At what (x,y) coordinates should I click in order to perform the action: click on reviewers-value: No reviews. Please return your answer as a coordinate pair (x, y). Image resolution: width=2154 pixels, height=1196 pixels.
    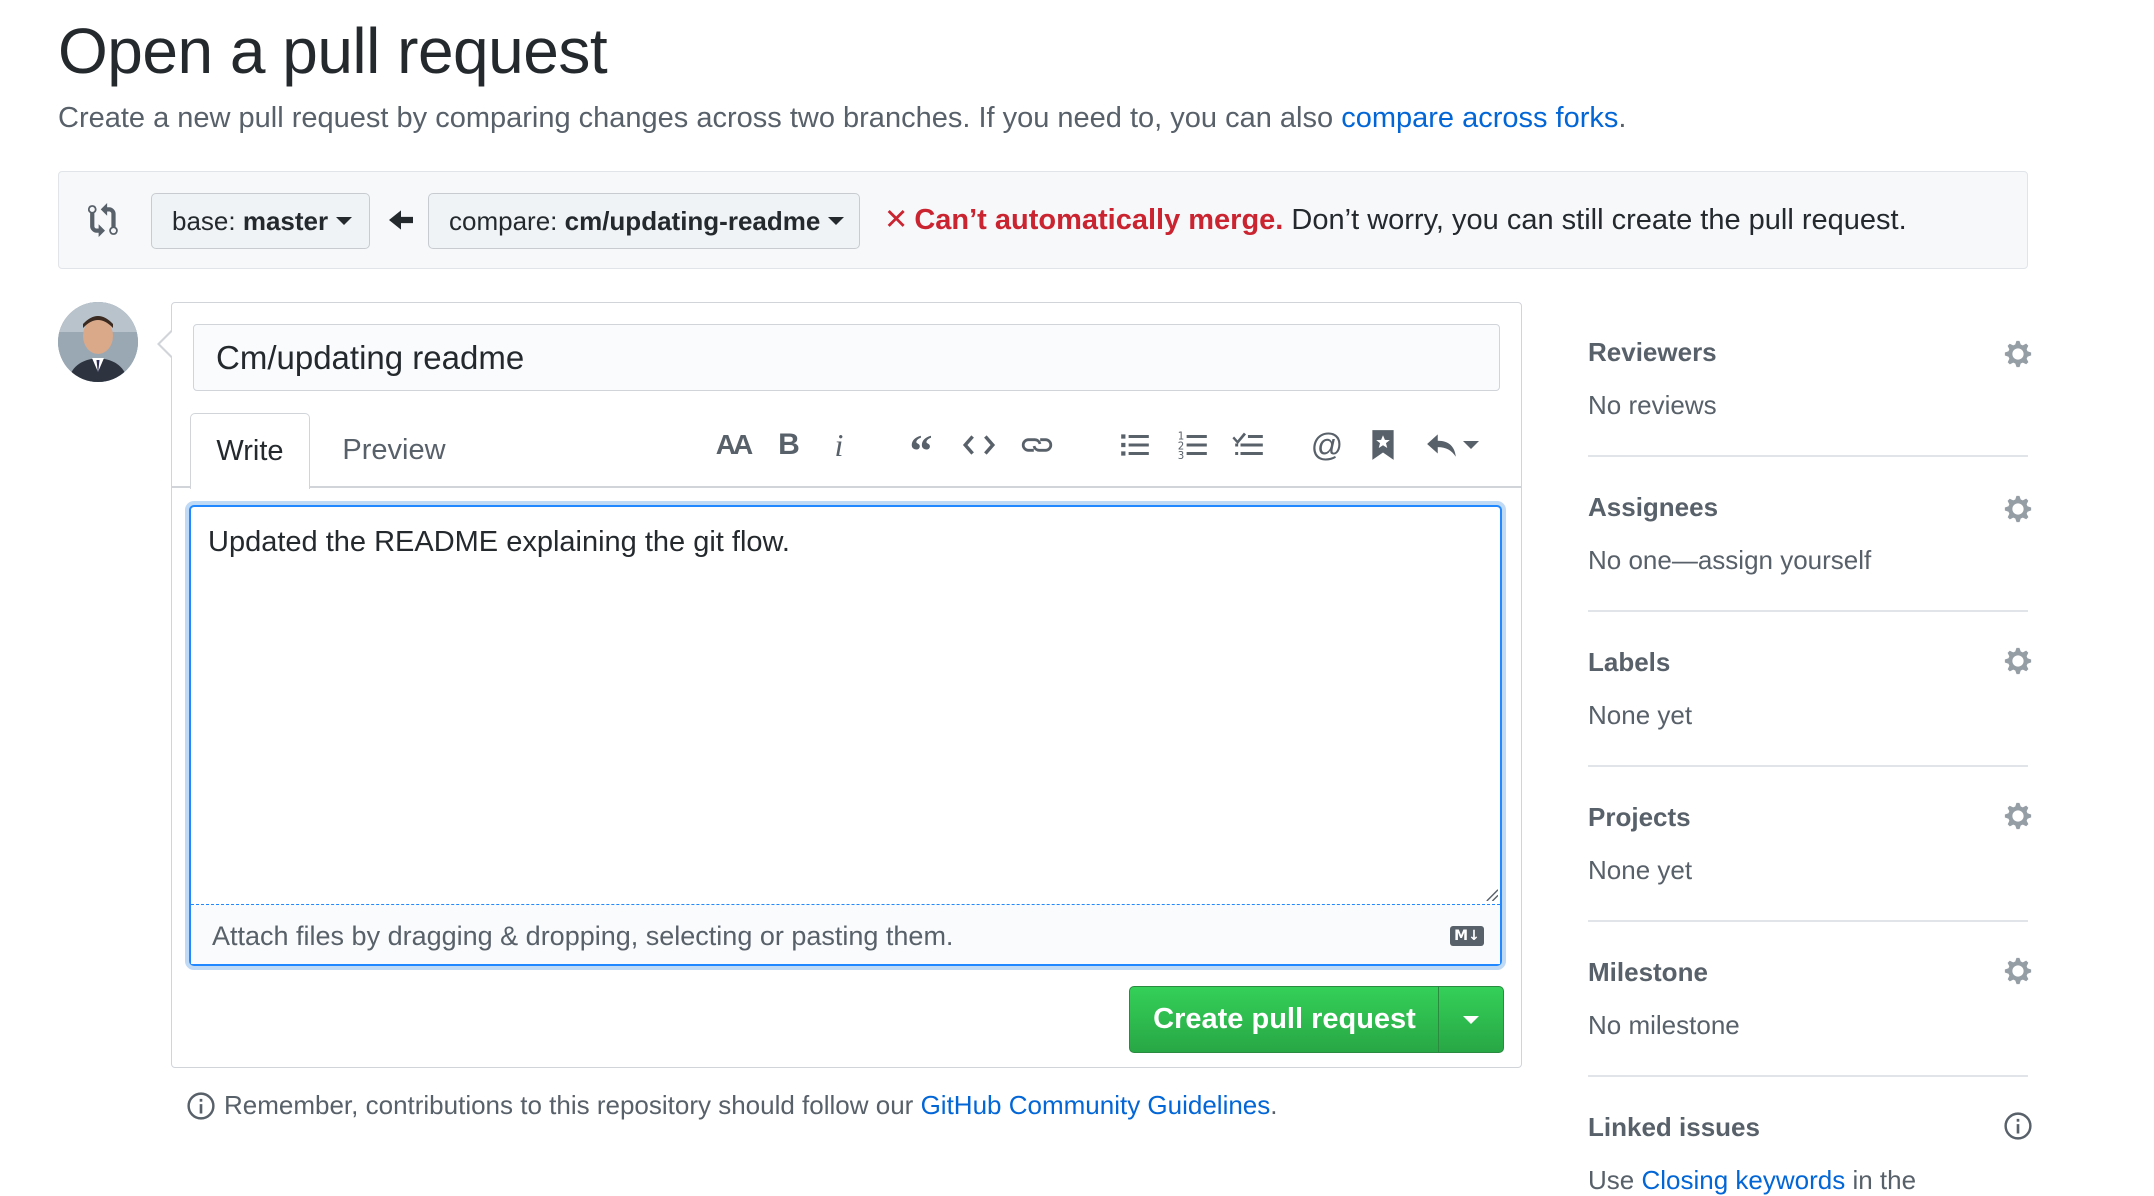
    Looking at the image, I should click on (1652, 405).